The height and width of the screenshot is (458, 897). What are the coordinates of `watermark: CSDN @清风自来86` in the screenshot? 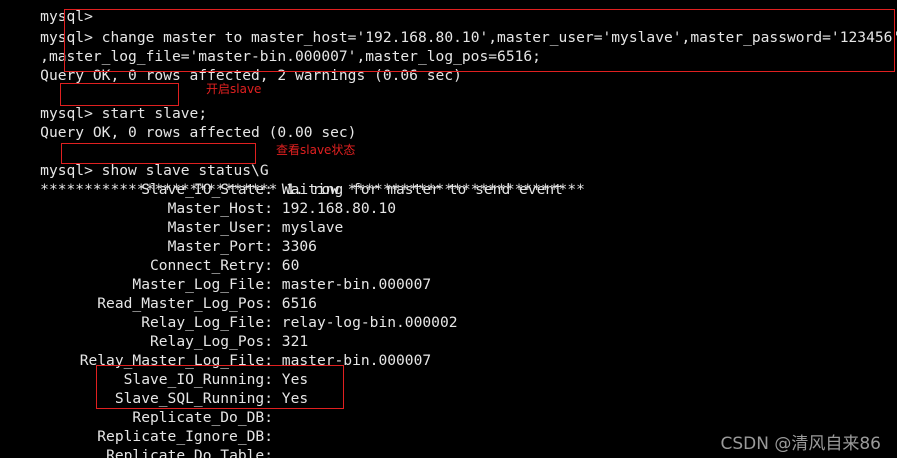 It's located at (800, 444).